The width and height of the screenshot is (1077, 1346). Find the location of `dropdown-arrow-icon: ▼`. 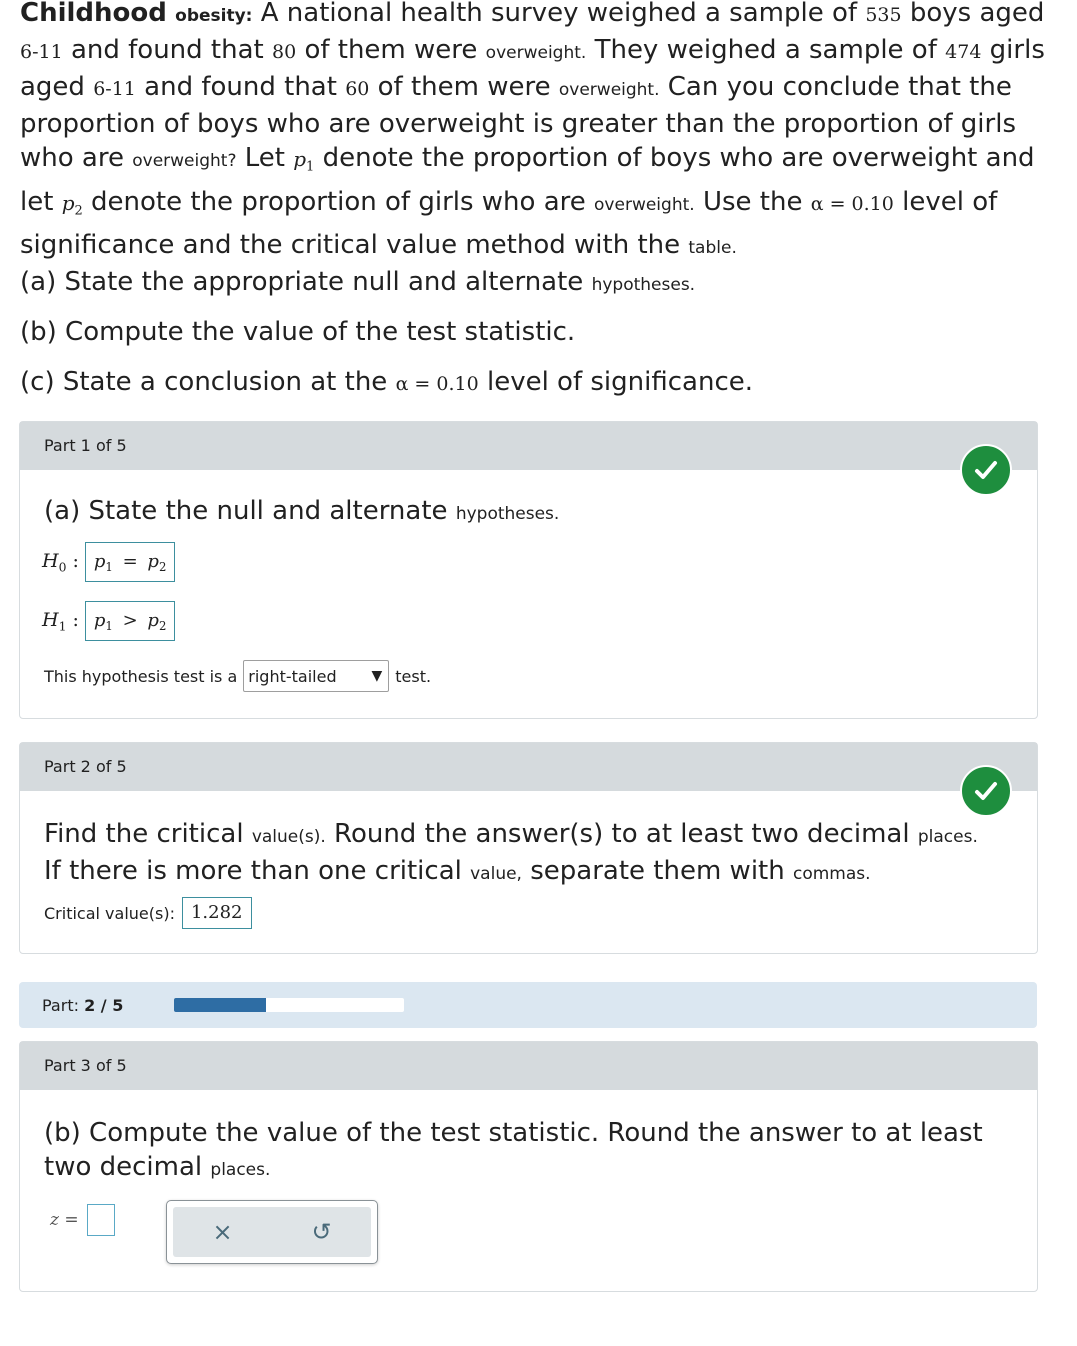

dropdown-arrow-icon: ▼ is located at coordinates (377, 676).